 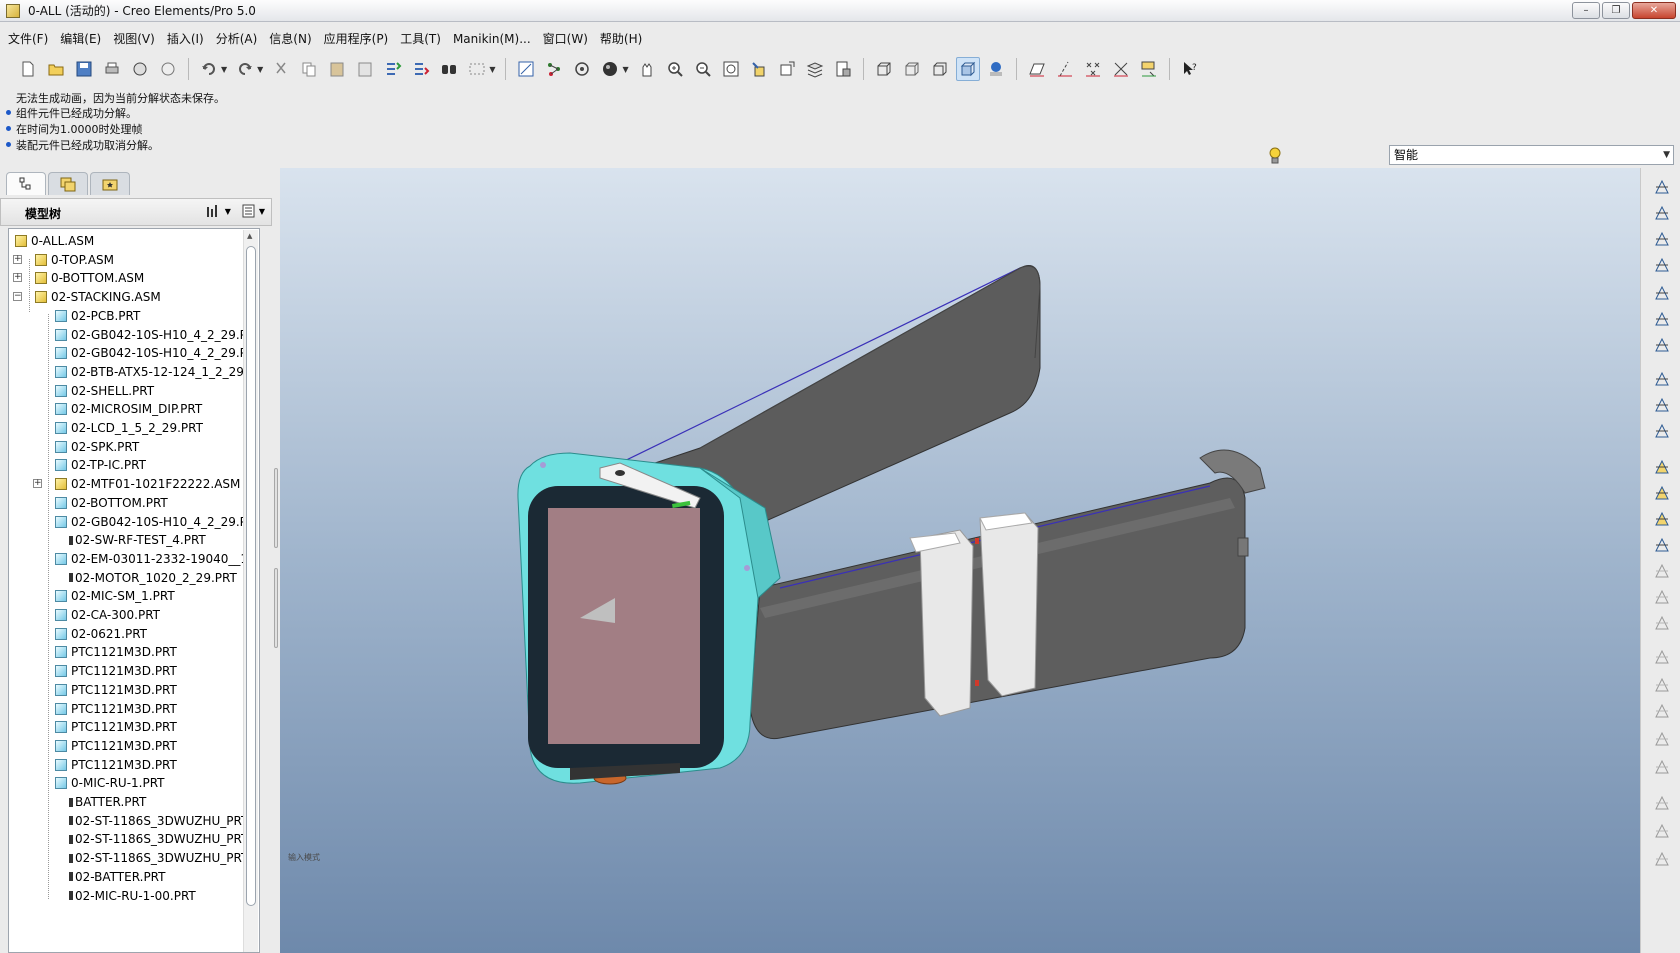 What do you see at coordinates (146, 578) in the screenshot?
I see `tree-item: 02-MOTOR_1020_2_29.PRT` at bounding box center [146, 578].